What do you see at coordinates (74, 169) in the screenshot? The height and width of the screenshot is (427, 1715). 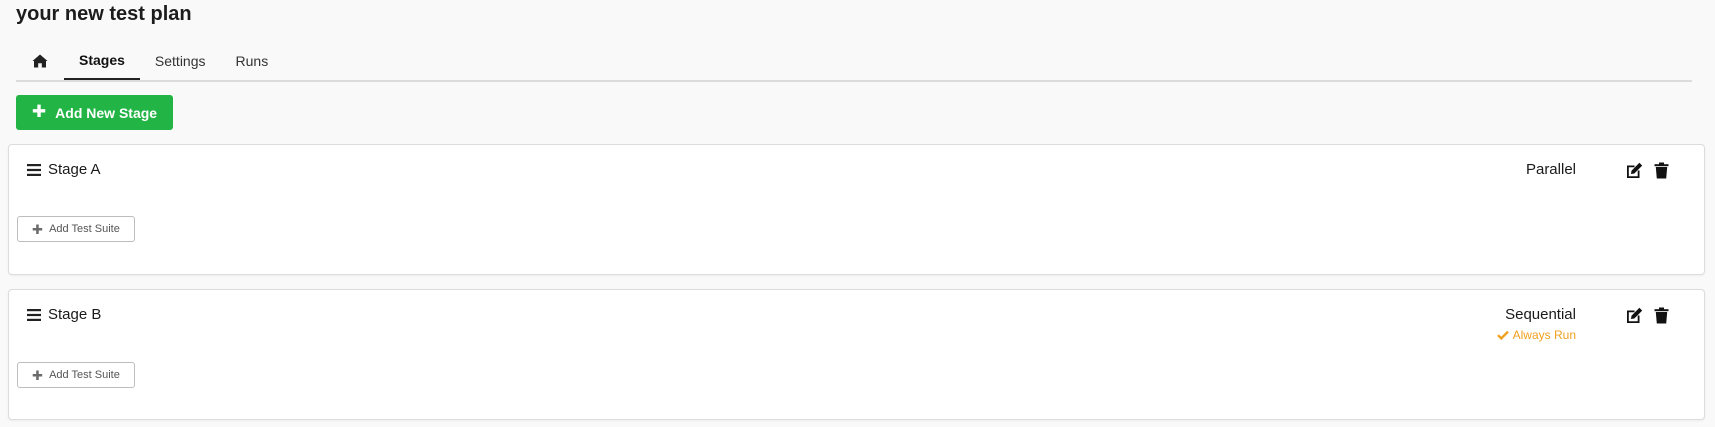 I see `stage-name: Stage A` at bounding box center [74, 169].